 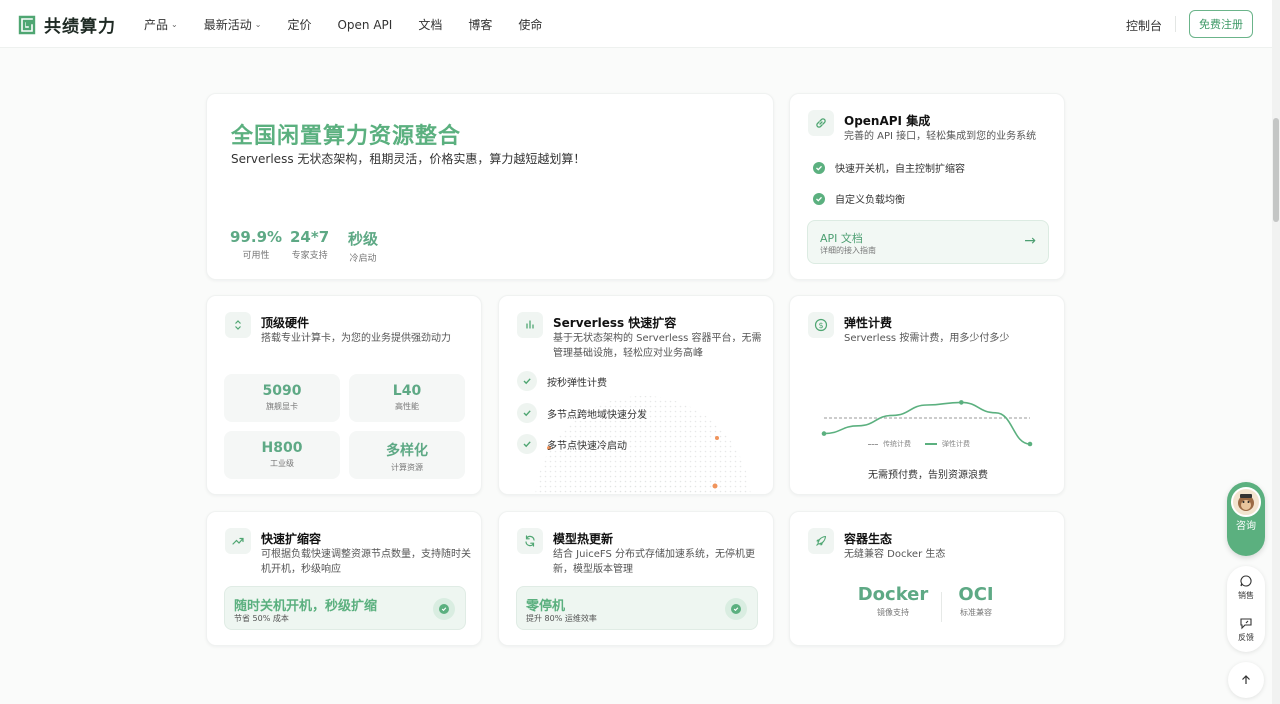 What do you see at coordinates (870, 200) in the screenshot?
I see `feature-label: 自定义负载均衡` at bounding box center [870, 200].